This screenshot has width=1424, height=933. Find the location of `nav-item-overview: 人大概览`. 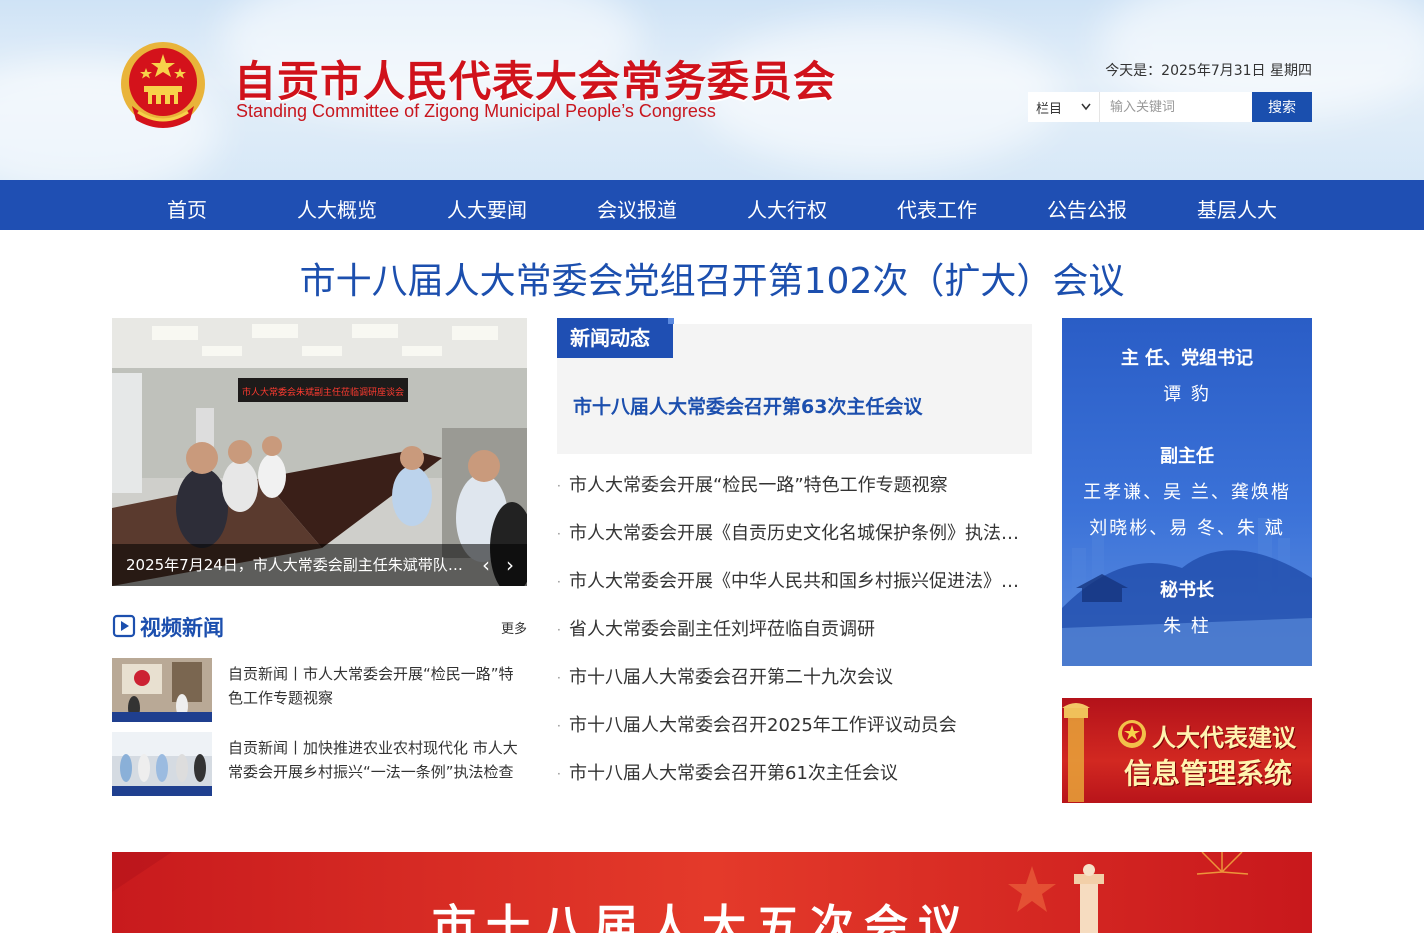

nav-item-overview: 人大概览 is located at coordinates (337, 205).